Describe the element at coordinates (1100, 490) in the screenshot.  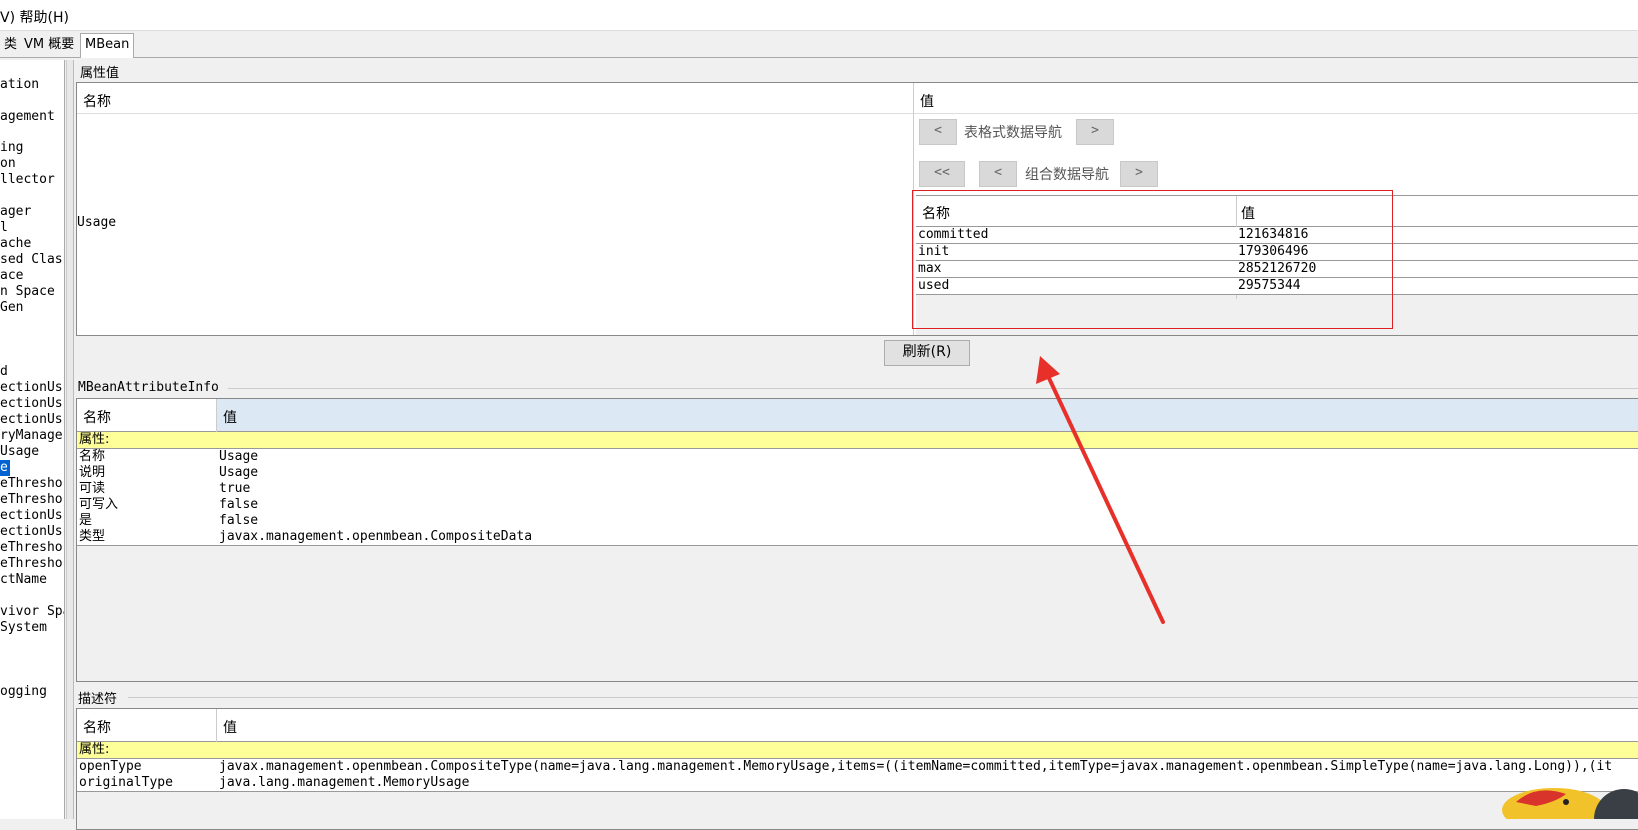
I see `annotation-arrow-icon` at that location.